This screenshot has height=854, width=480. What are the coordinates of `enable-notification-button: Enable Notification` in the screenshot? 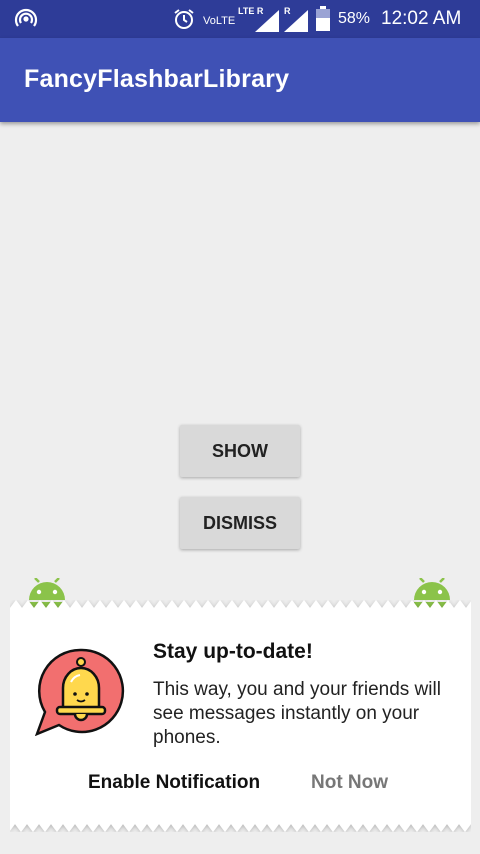 It's located at (174, 783).